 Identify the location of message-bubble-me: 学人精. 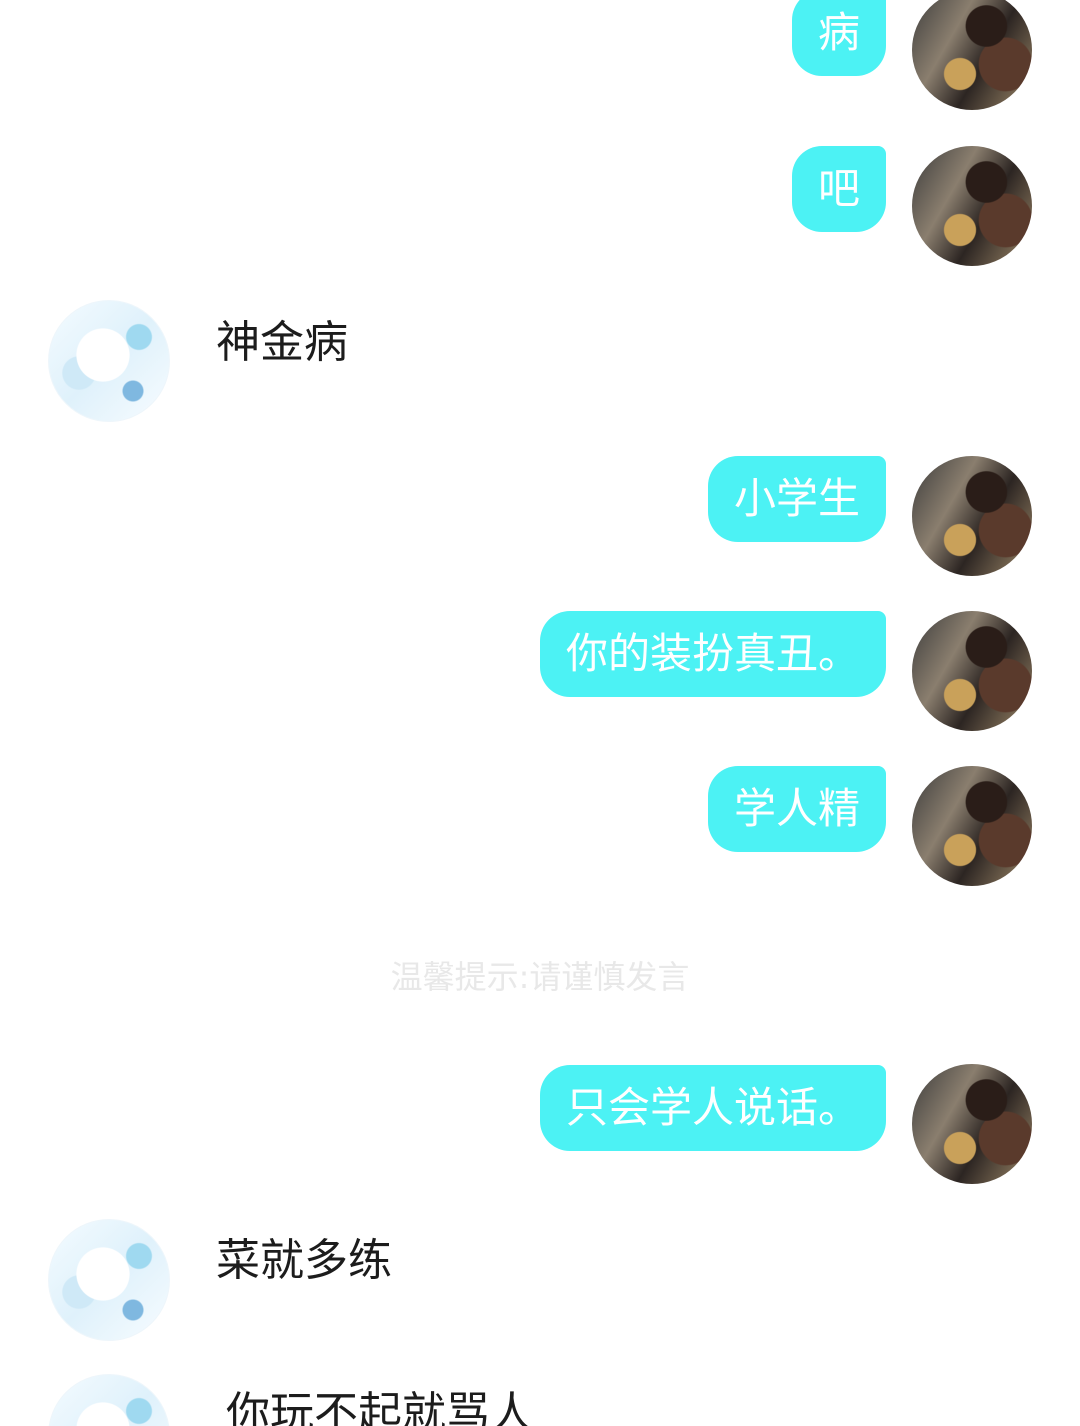
(796, 809).